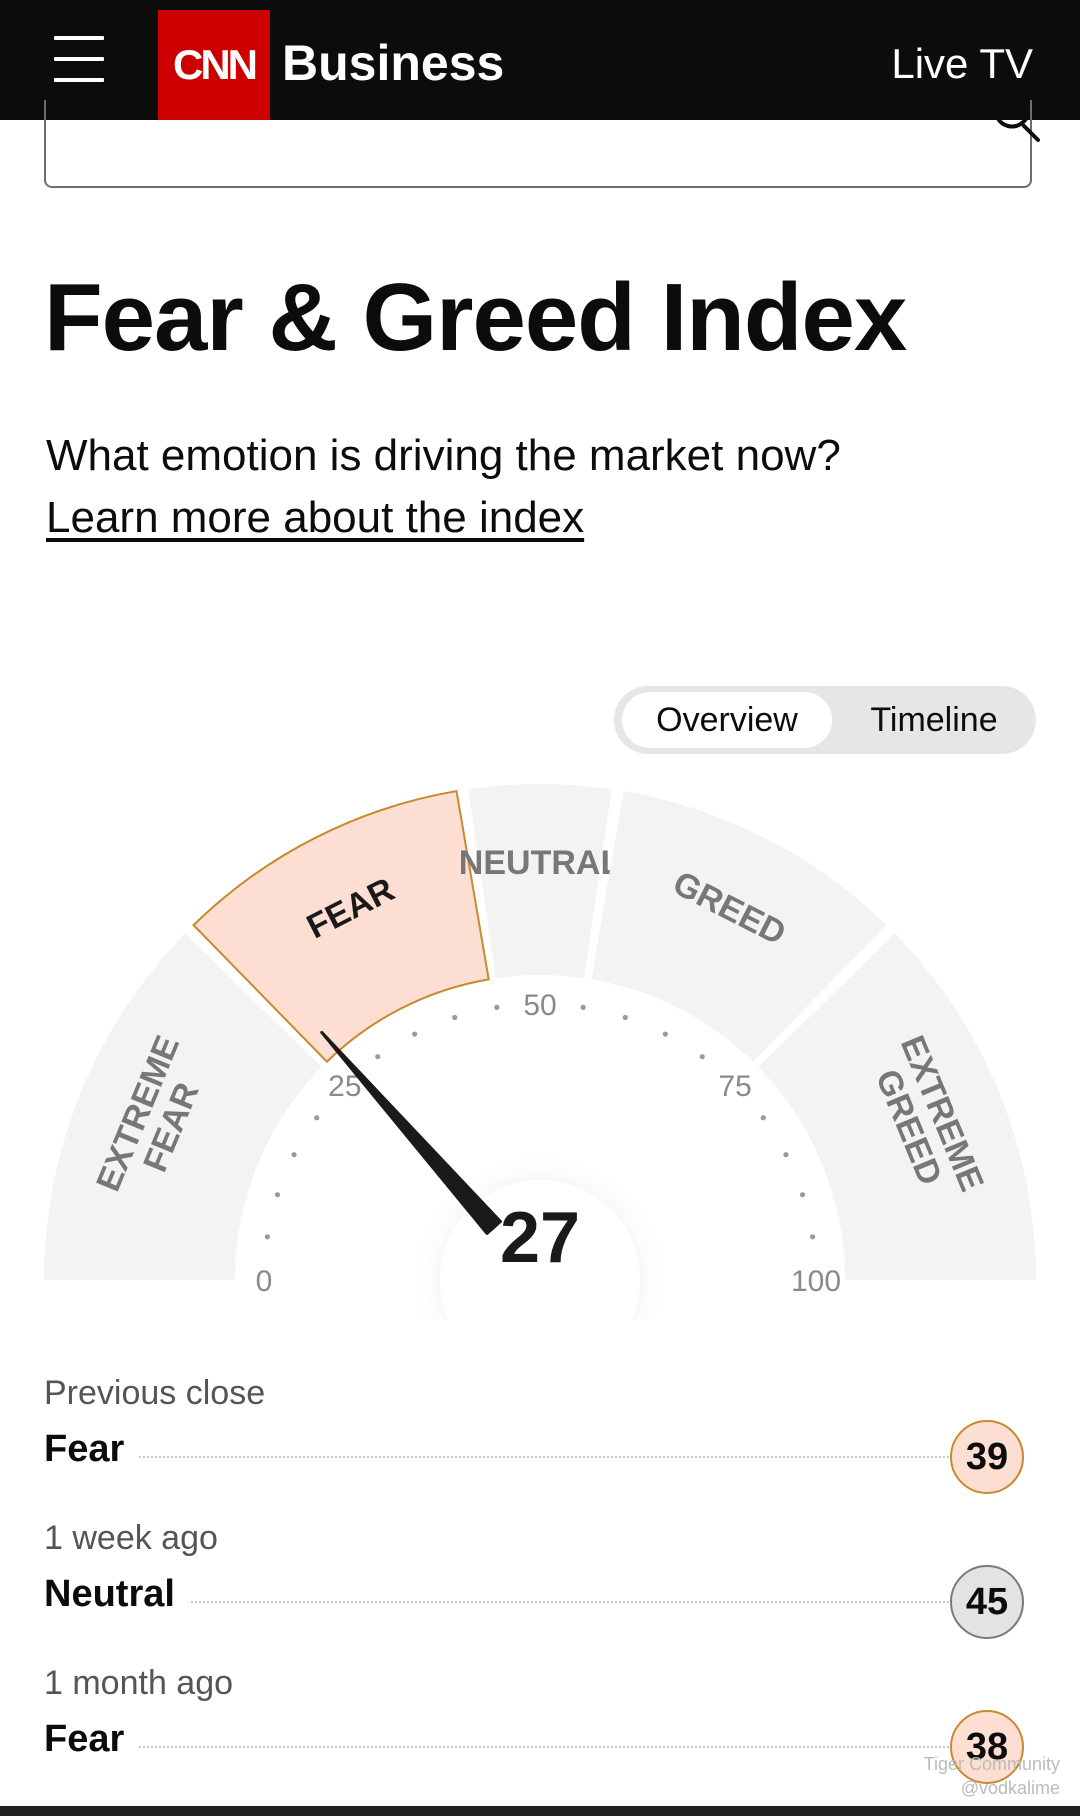  I want to click on history-row: Fear 39, so click(540, 1457).